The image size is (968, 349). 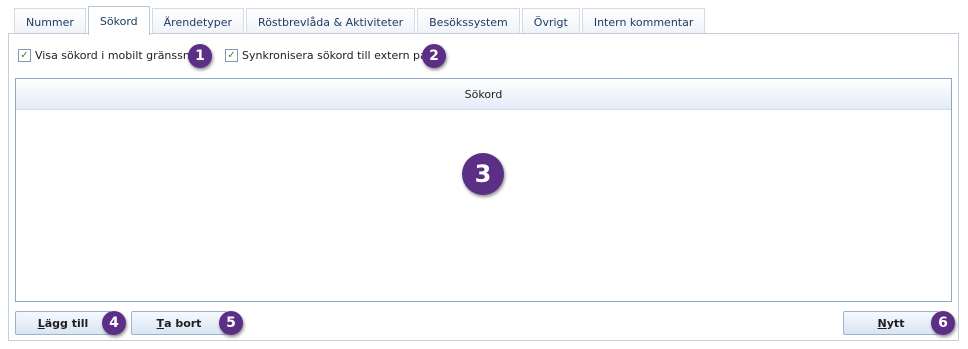 I want to click on add-button-mnemonic: L, so click(x=41, y=323).